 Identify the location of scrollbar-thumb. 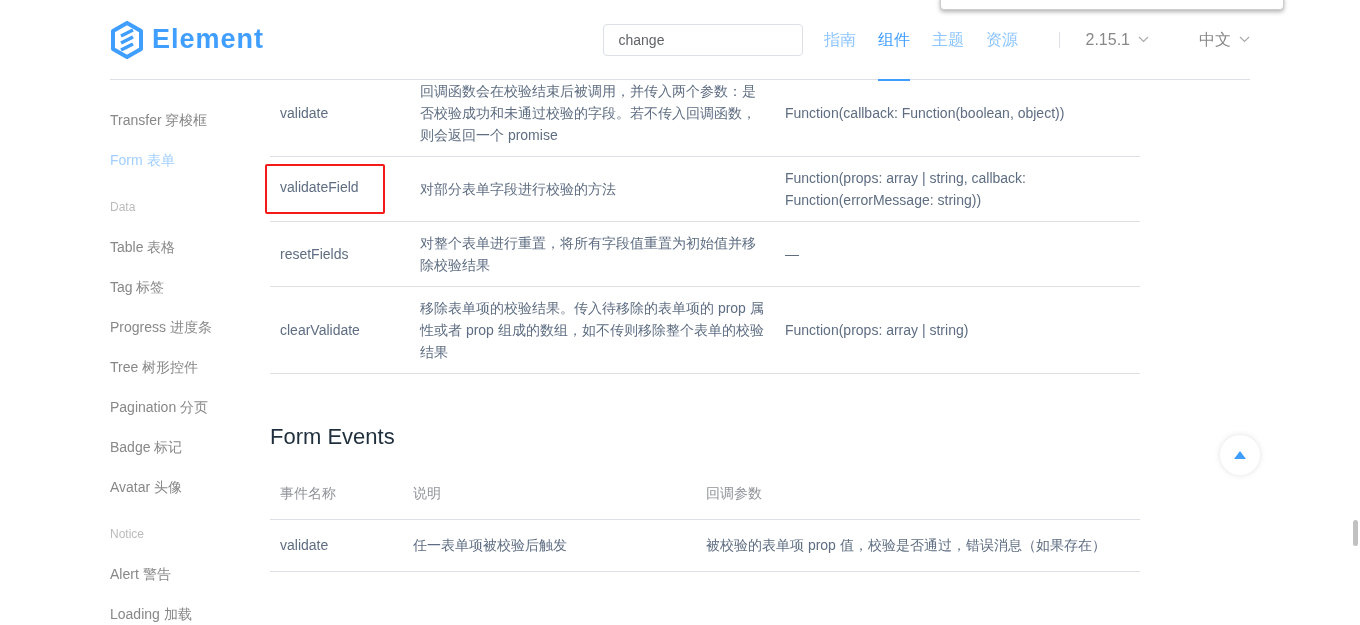
(1355, 533).